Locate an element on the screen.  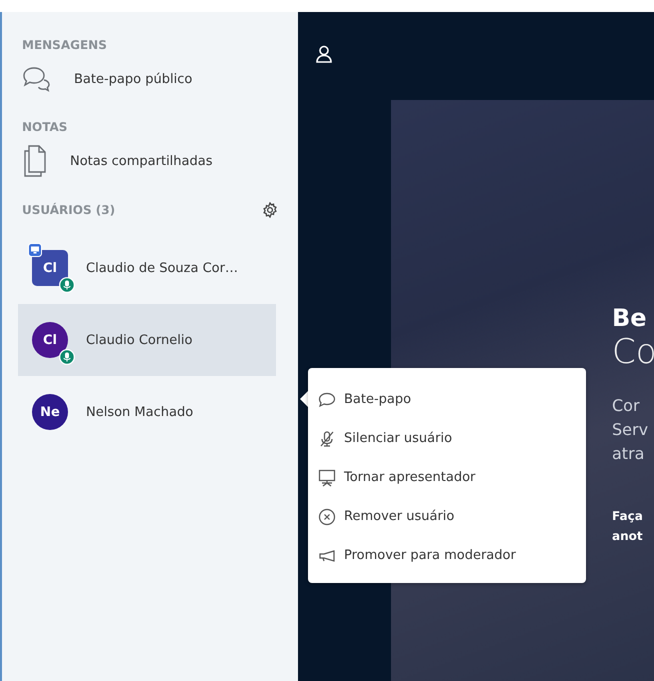
menu-item: Remover usuário is located at coordinates (452, 516).